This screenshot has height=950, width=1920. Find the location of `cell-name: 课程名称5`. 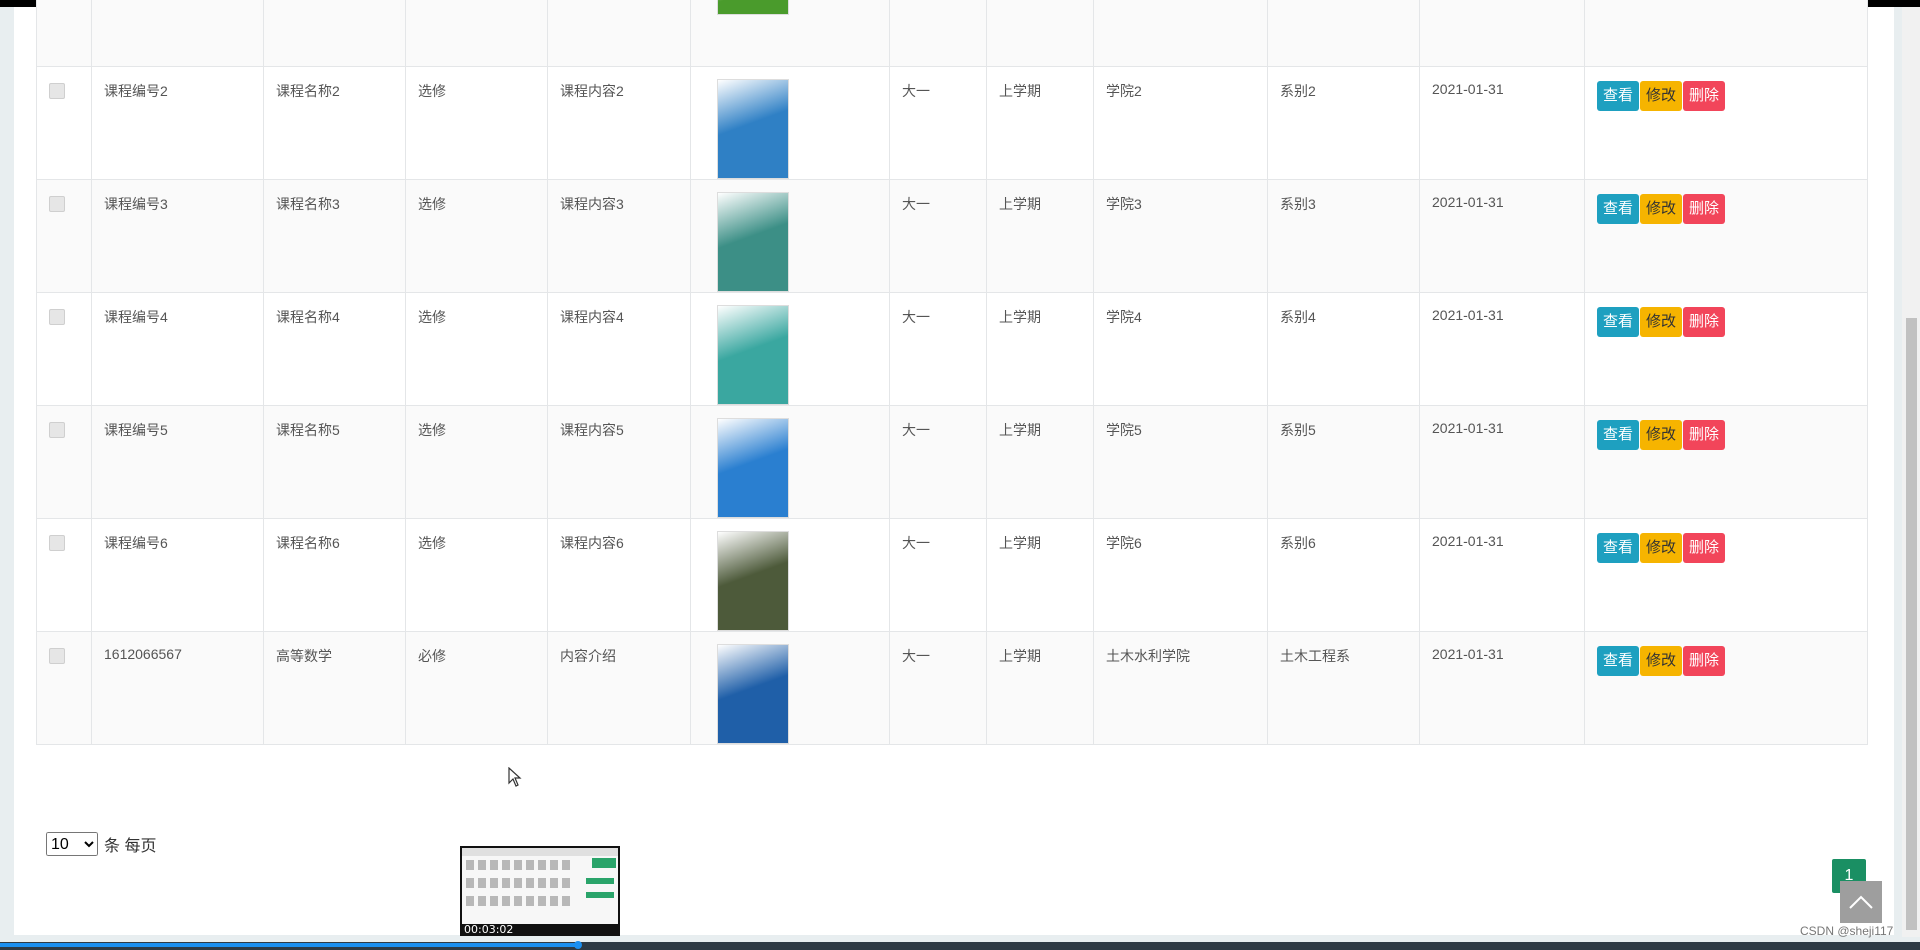

cell-name: 课程名称5 is located at coordinates (334, 462).